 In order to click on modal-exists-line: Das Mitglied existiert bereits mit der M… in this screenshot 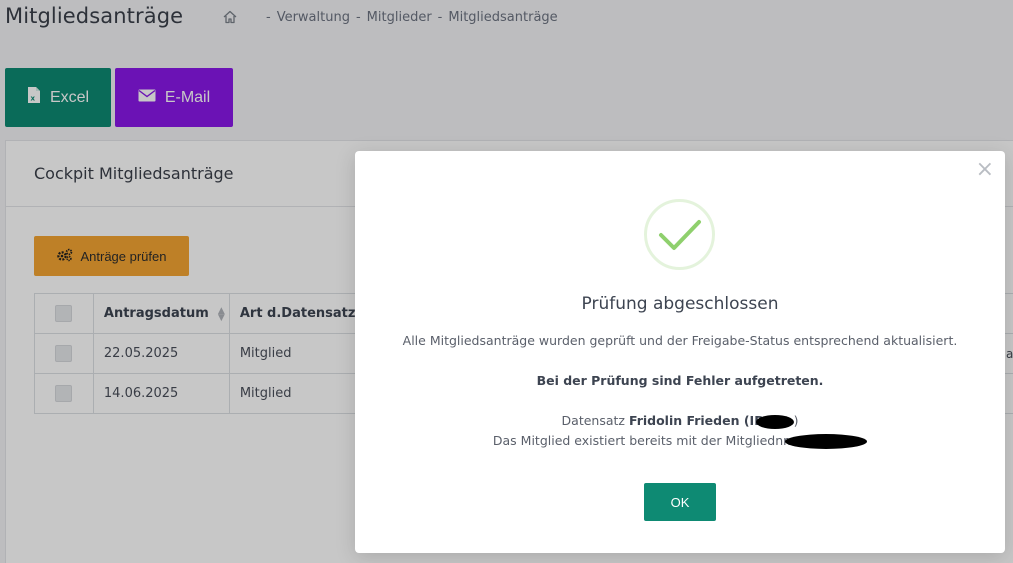, I will do `click(680, 441)`.